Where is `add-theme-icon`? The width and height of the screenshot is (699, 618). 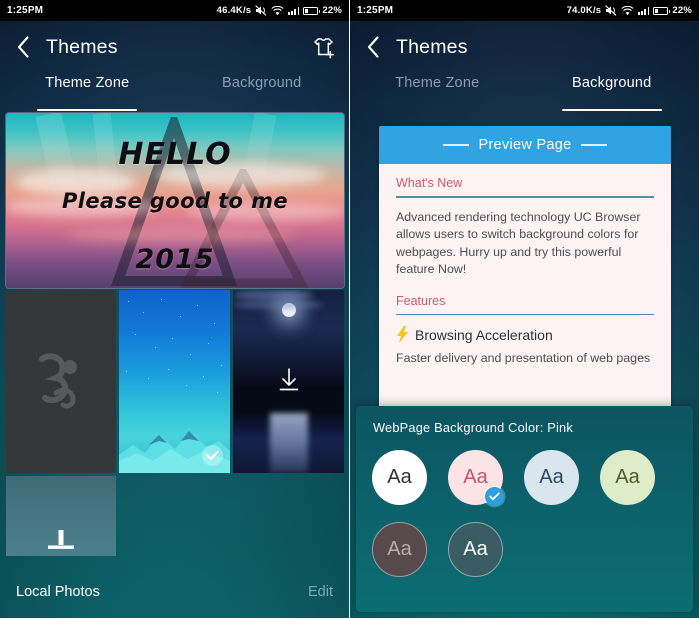
add-theme-icon is located at coordinates (323, 48).